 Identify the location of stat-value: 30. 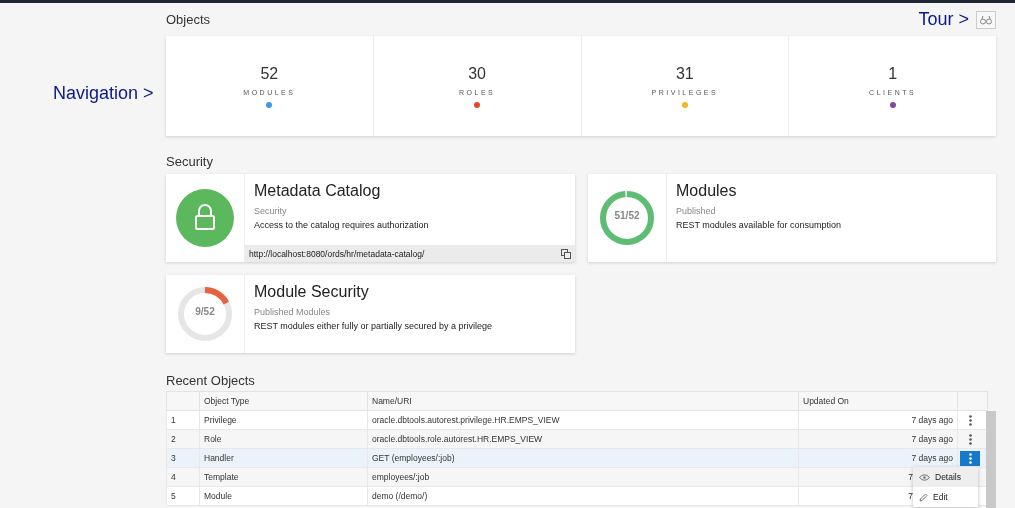
(477, 73).